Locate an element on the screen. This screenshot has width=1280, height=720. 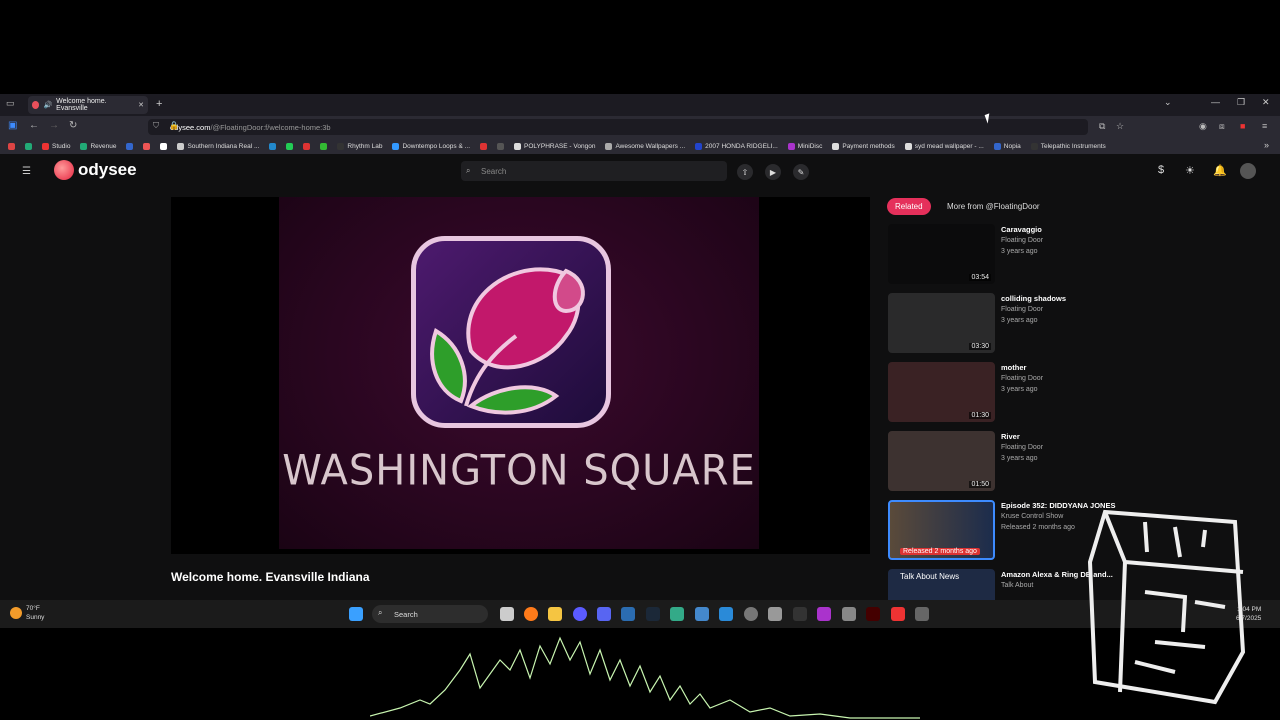
windows-start-icon is located at coordinates (356, 614).